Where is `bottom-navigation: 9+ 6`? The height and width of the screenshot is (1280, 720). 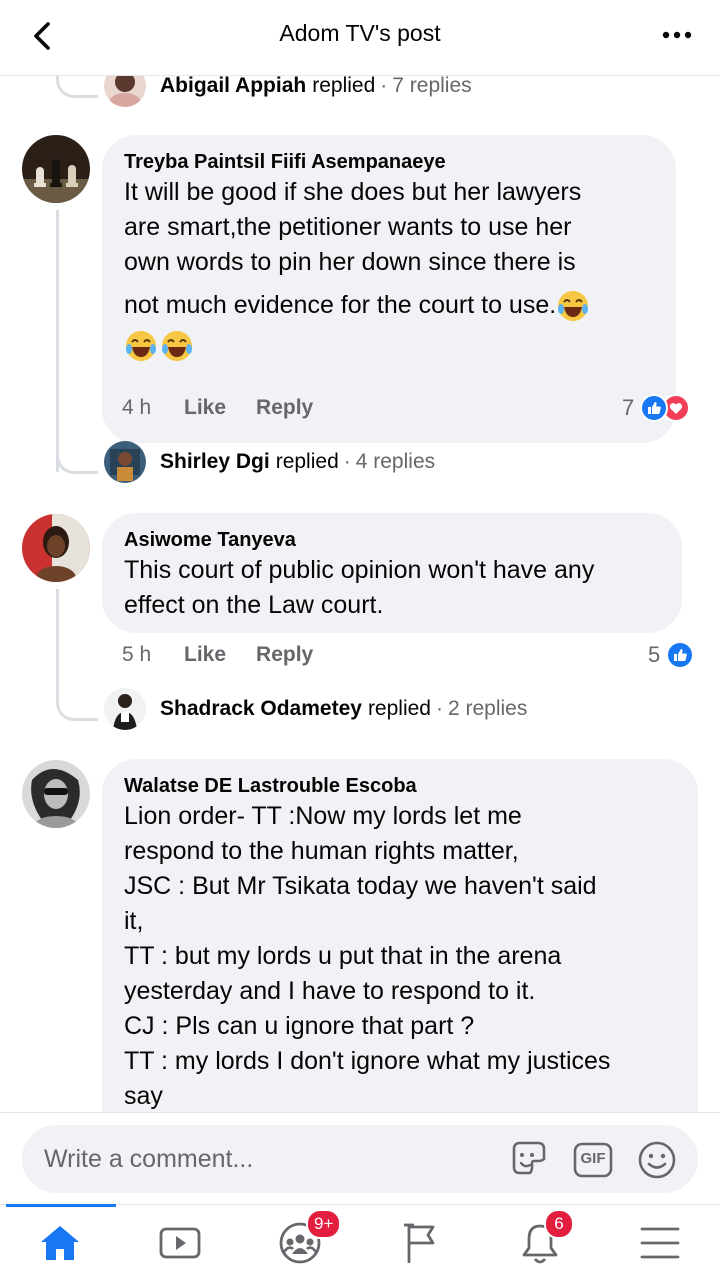
bottom-navigation: 9+ 6 is located at coordinates (360, 1242).